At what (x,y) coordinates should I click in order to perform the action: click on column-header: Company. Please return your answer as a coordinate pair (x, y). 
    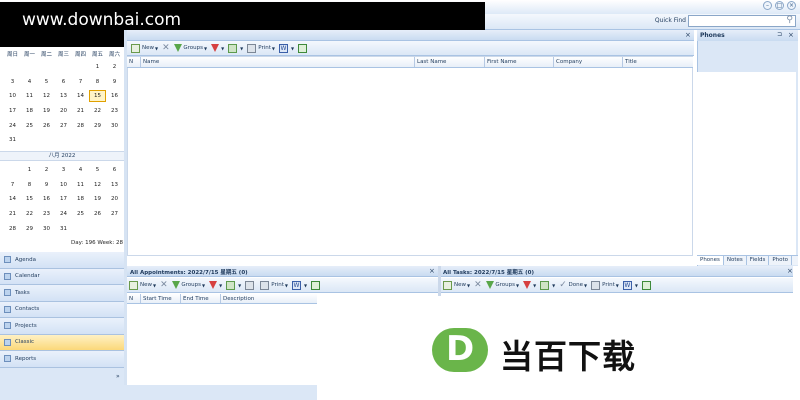
    Looking at the image, I should click on (588, 62).